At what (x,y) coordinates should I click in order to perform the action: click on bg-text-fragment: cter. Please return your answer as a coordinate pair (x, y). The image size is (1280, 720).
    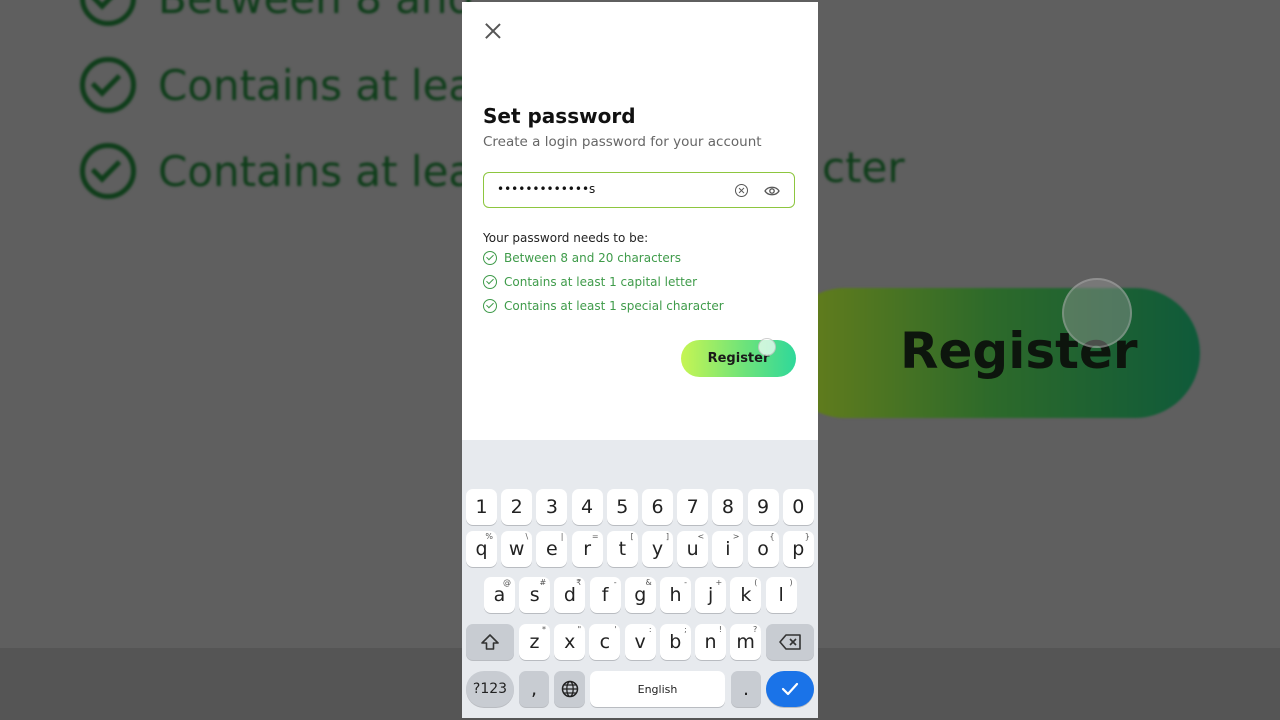
    Looking at the image, I should click on (863, 167).